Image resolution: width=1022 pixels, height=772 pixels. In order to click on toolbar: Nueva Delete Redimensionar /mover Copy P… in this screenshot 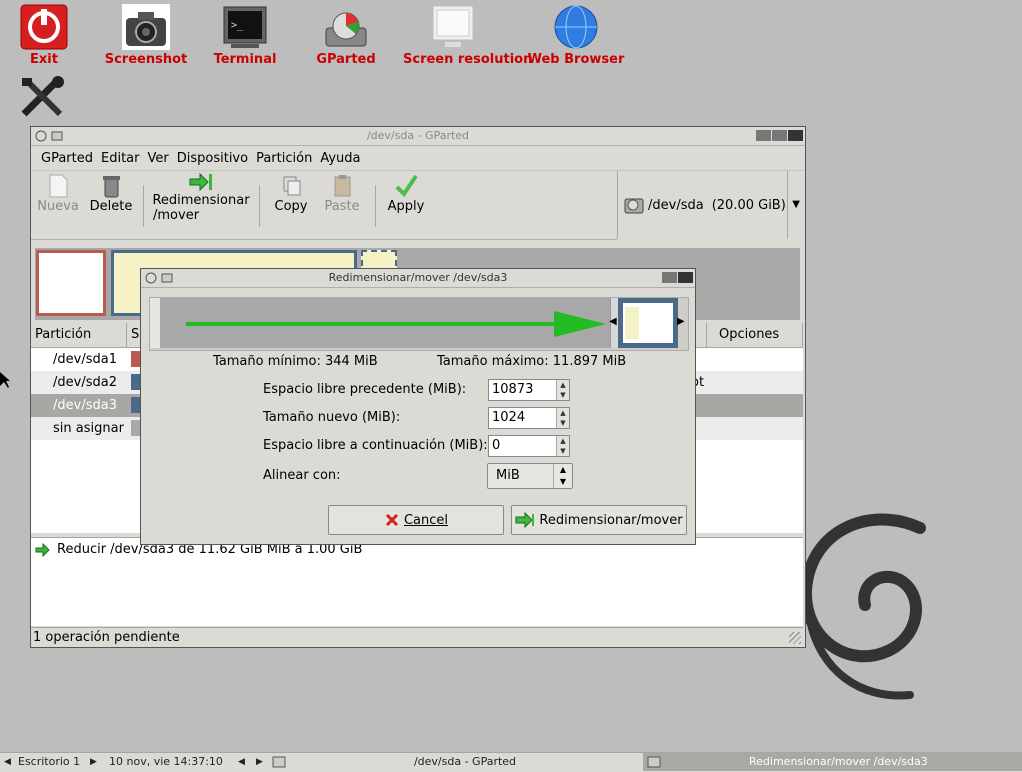, I will do `click(324, 205)`.